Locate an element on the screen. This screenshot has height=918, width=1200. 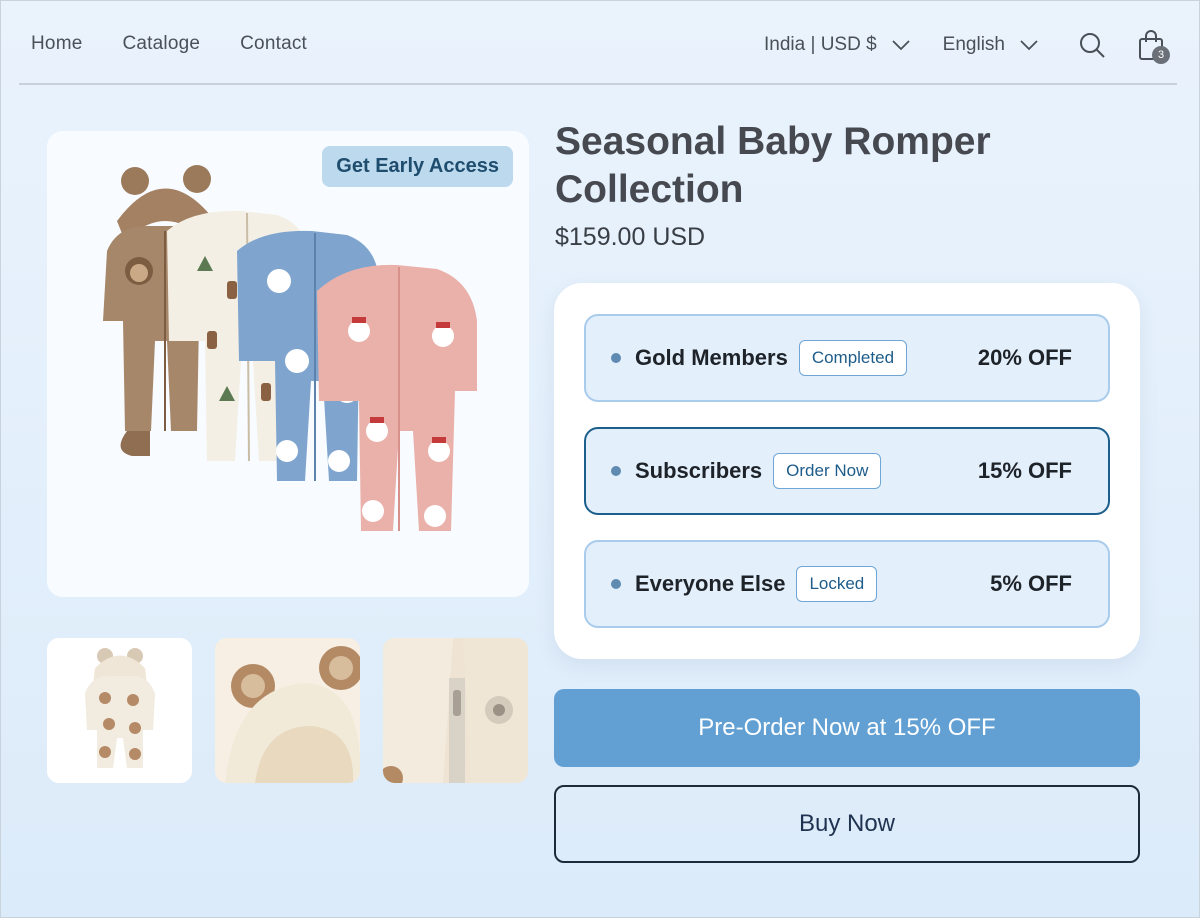
thumbnail-hood-ears-image is located at coordinates (287, 710).